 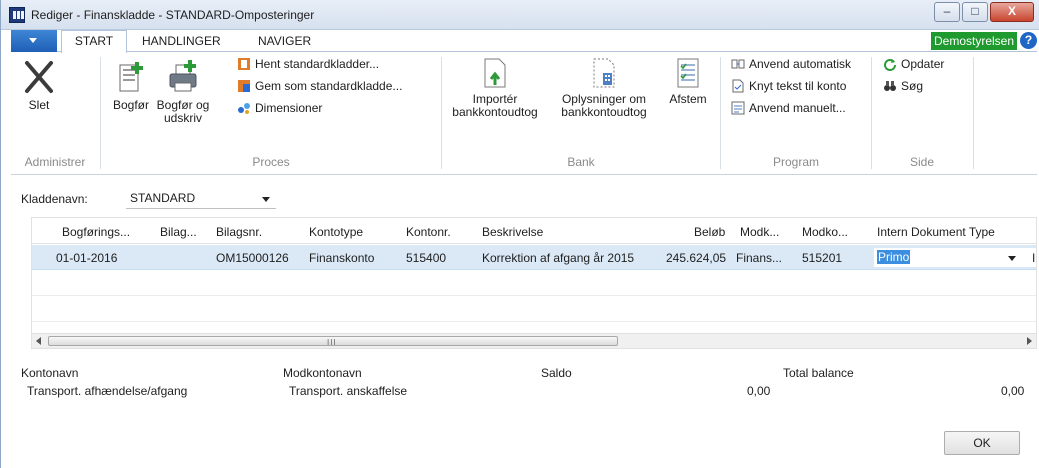 I want to click on dimensions-button: Dimensioner, so click(x=279, y=108).